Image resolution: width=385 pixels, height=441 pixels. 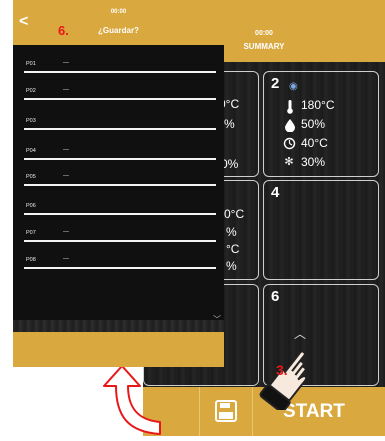 What do you see at coordinates (118, 263) in the screenshot?
I see `program-slot-p08: P08 ---` at bounding box center [118, 263].